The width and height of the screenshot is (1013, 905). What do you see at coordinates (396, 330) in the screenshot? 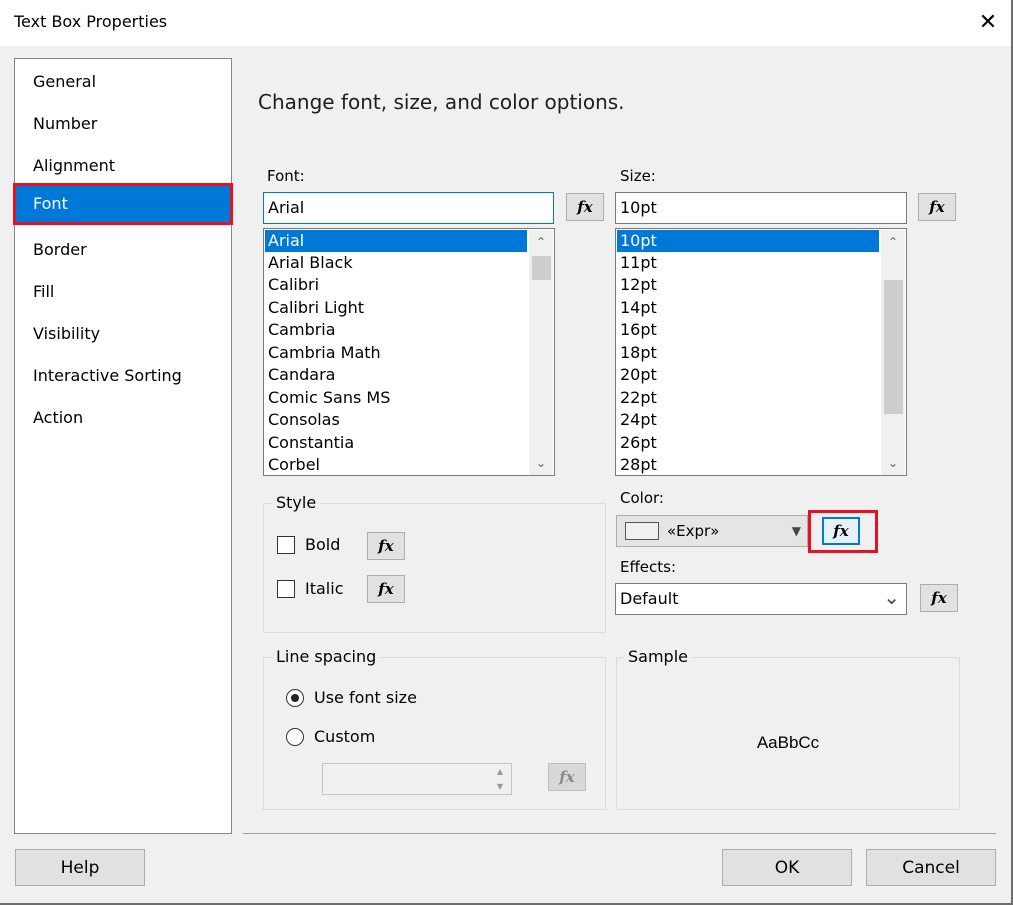
I see `font-option: Cambria` at bounding box center [396, 330].